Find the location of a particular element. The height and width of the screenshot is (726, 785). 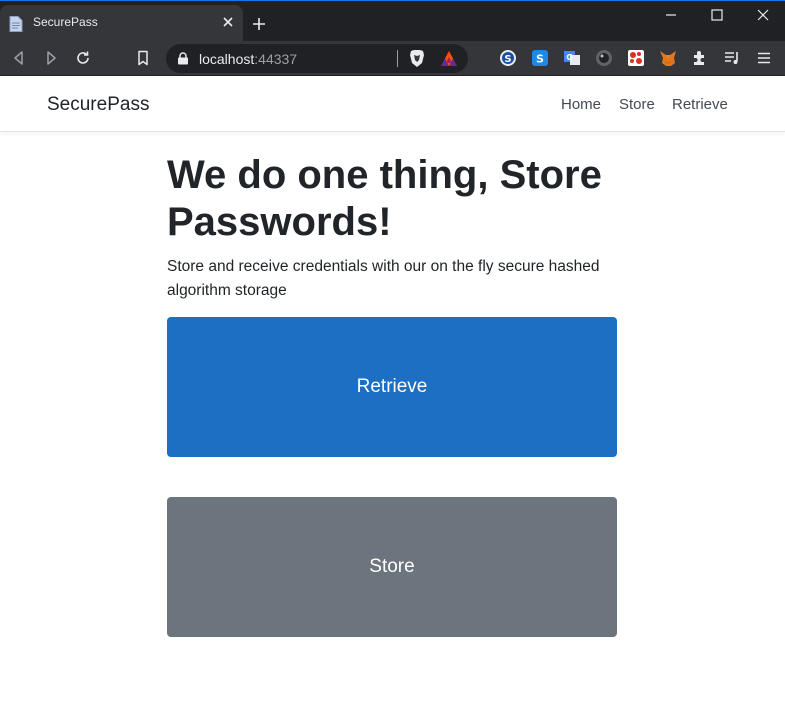

close-window-icon is located at coordinates (763, 15).